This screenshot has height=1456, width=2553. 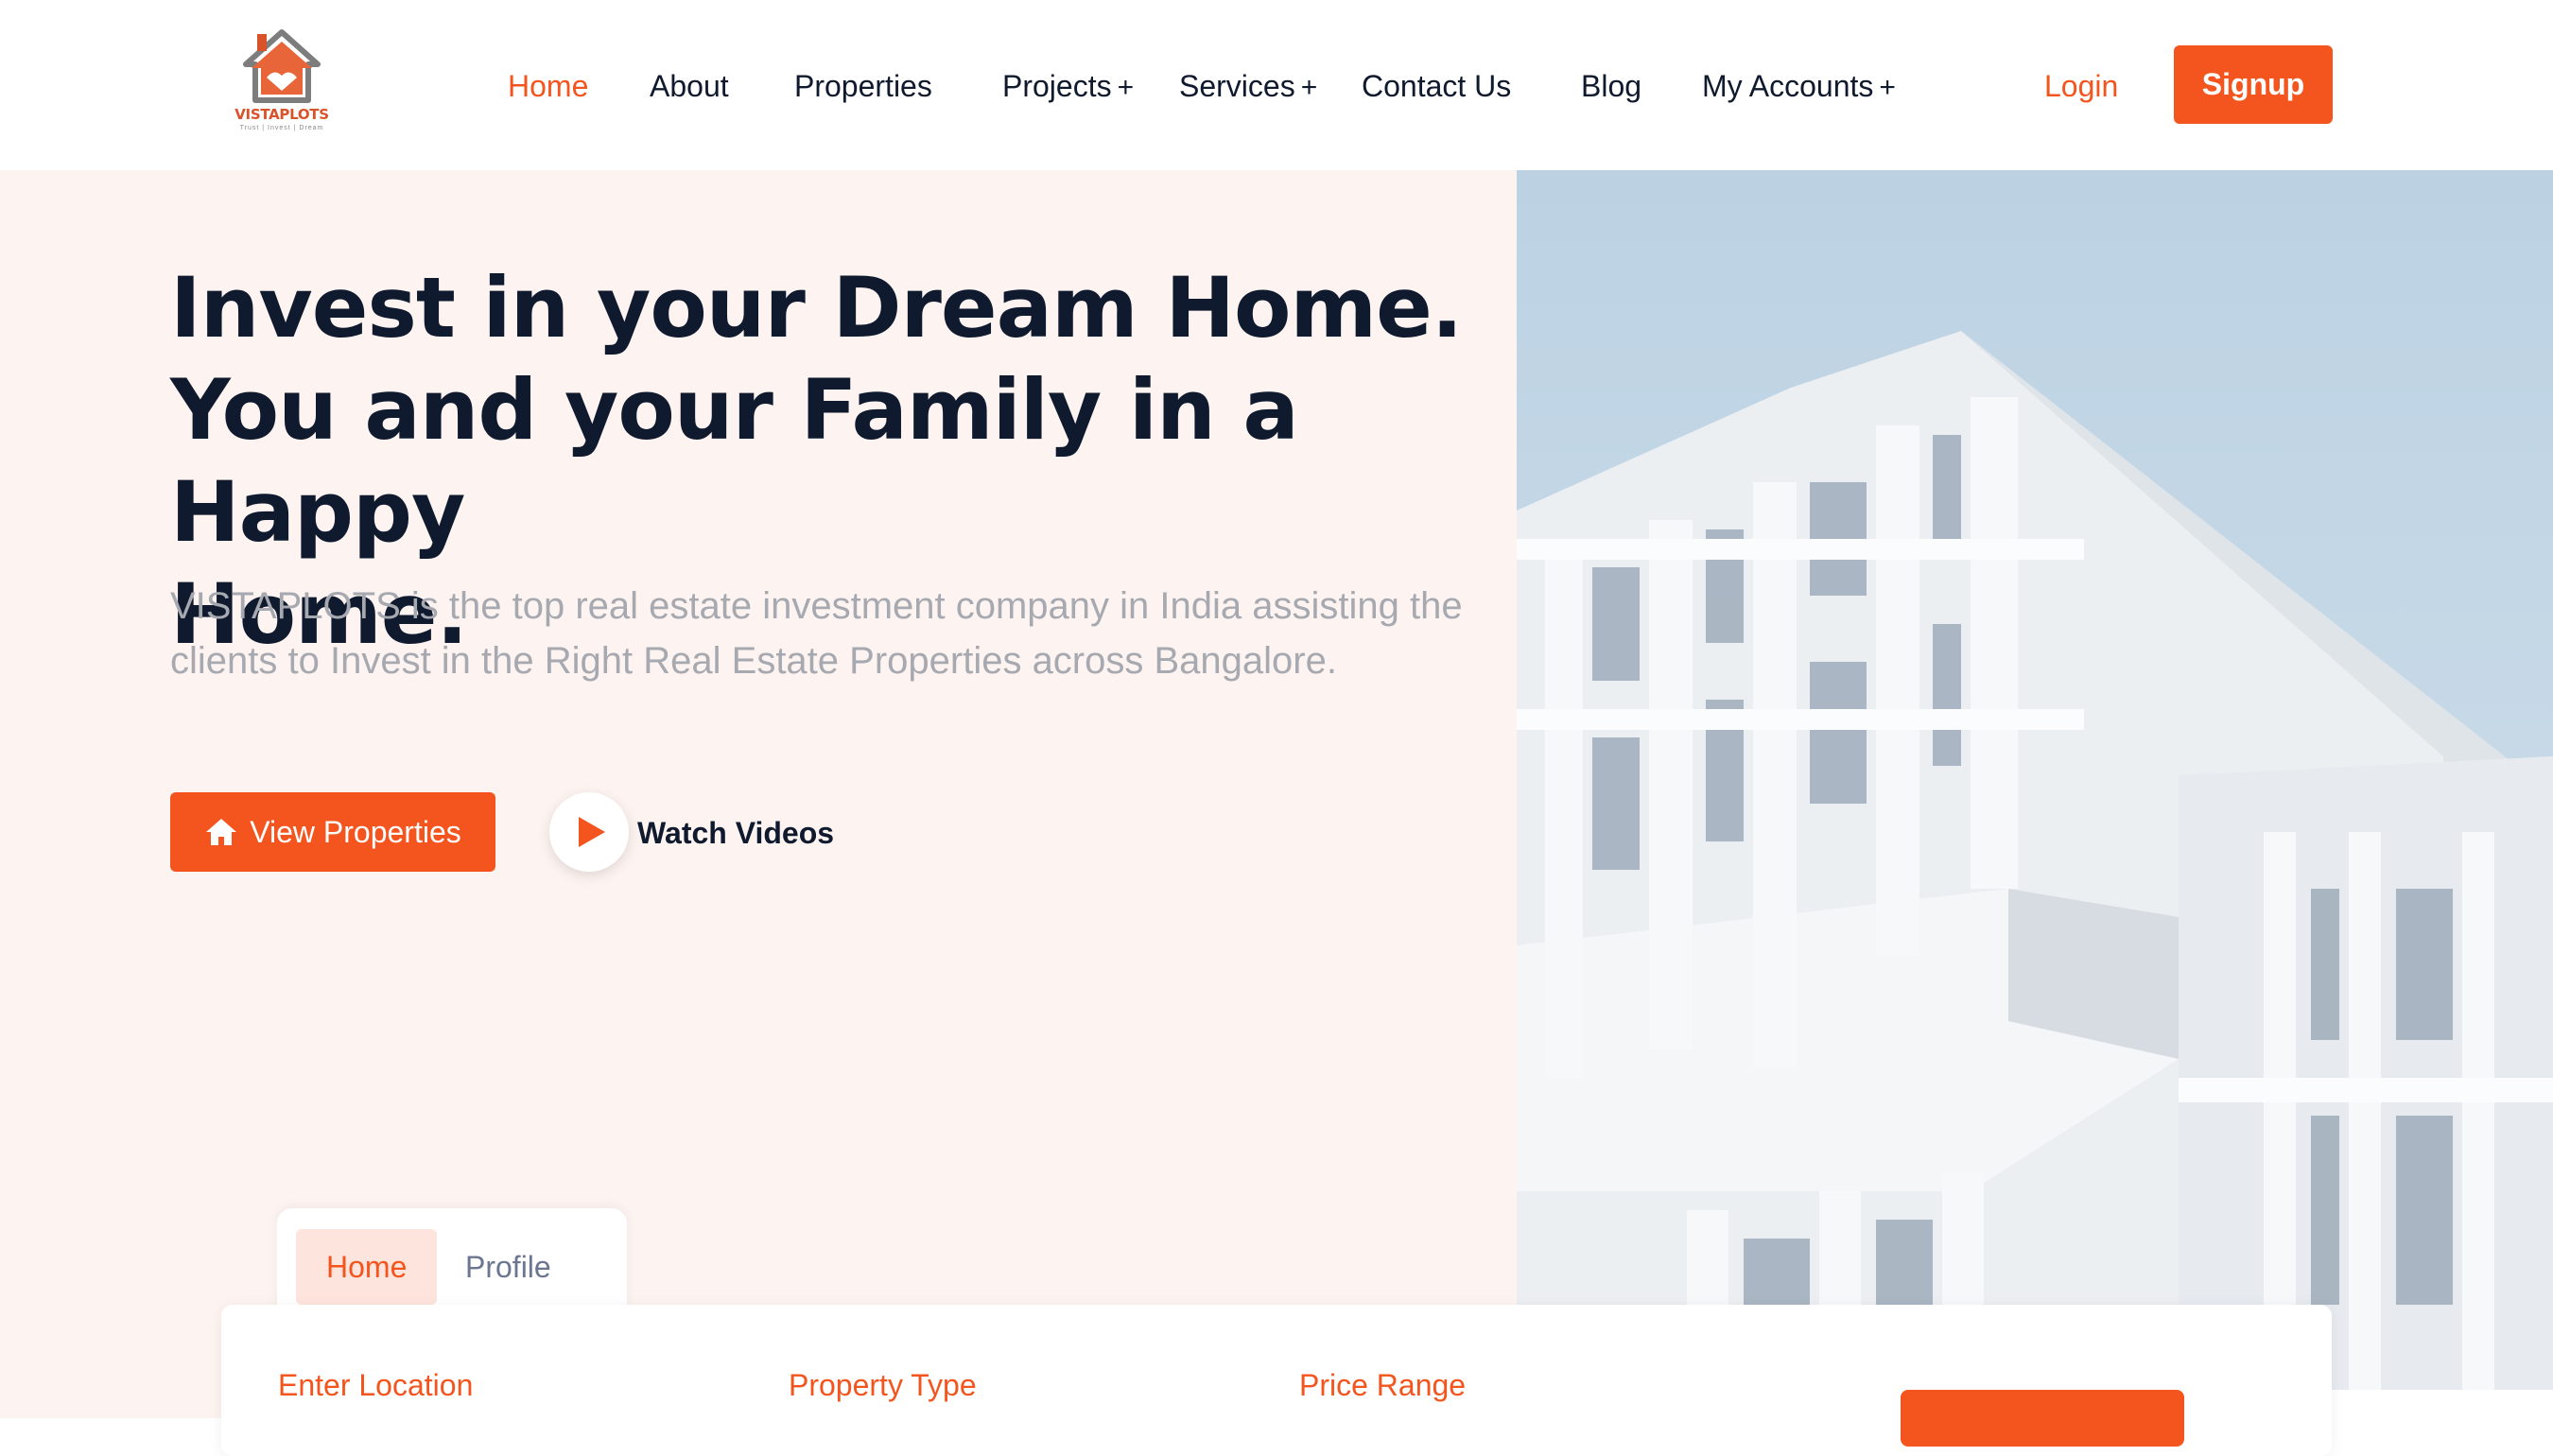 I want to click on nav-my-accounts: My Accounts +, so click(x=1799, y=87).